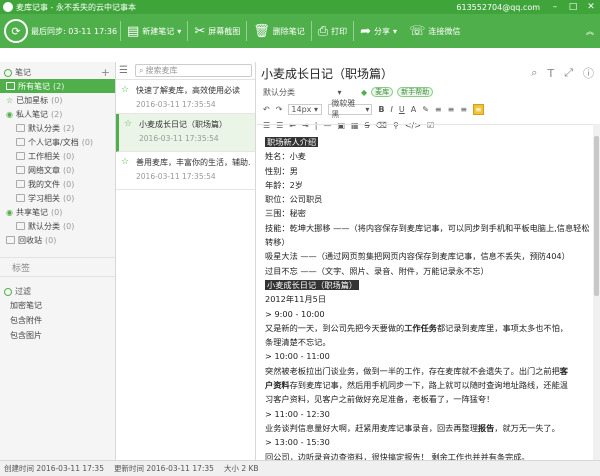 The width and height of the screenshot is (600, 476). I want to click on sidebar-item-filter: 加密笔记, so click(57, 305).